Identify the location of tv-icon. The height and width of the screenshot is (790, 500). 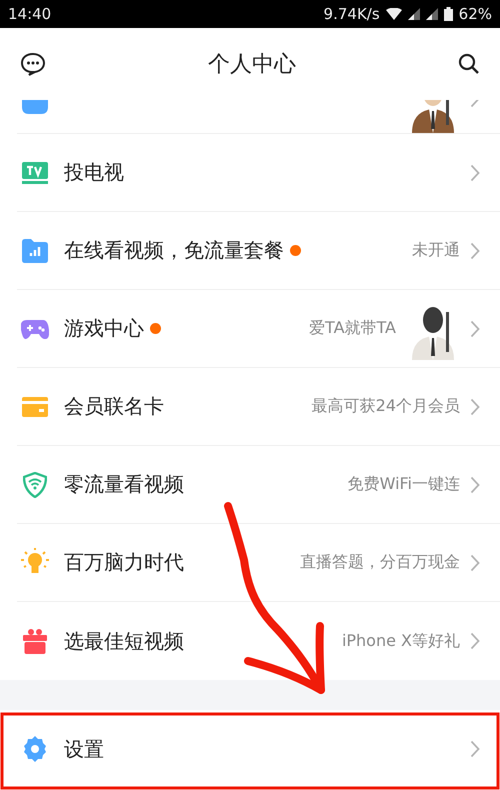
(35, 173).